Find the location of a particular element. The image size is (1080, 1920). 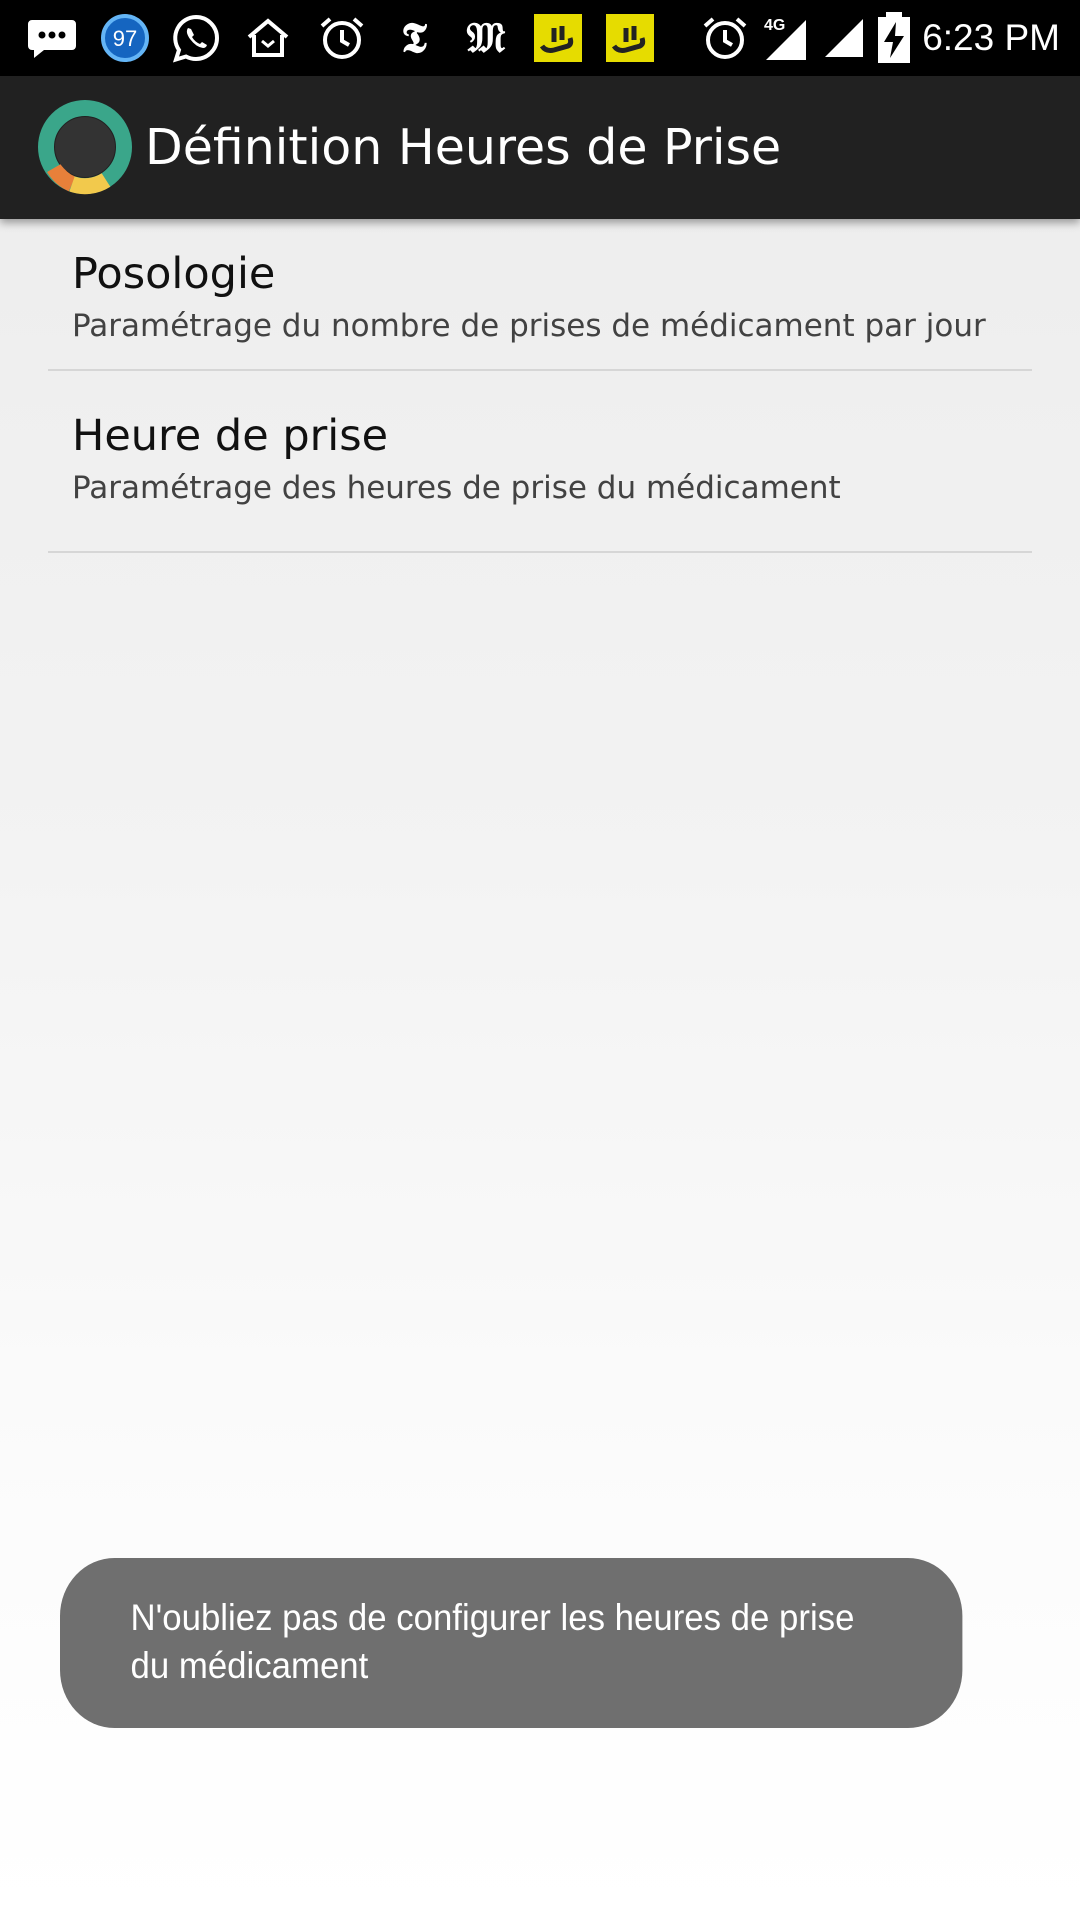

action-bar: Définition Heures de Prise is located at coordinates (540, 147).